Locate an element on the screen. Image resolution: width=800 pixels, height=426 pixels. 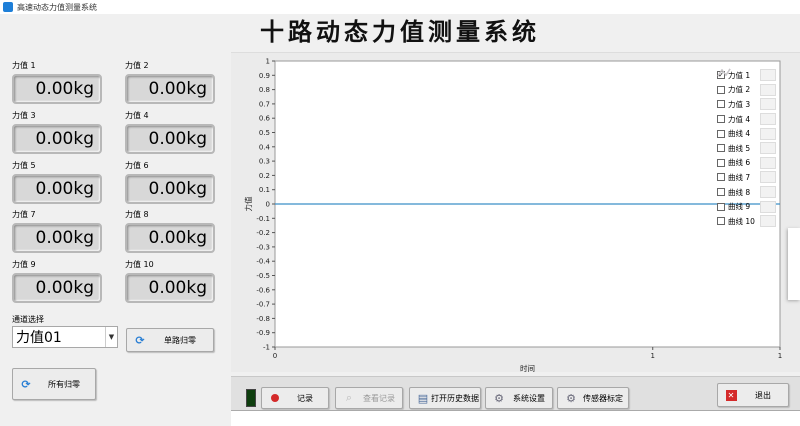
legend-item: 力值 4 is located at coordinates (747, 97).